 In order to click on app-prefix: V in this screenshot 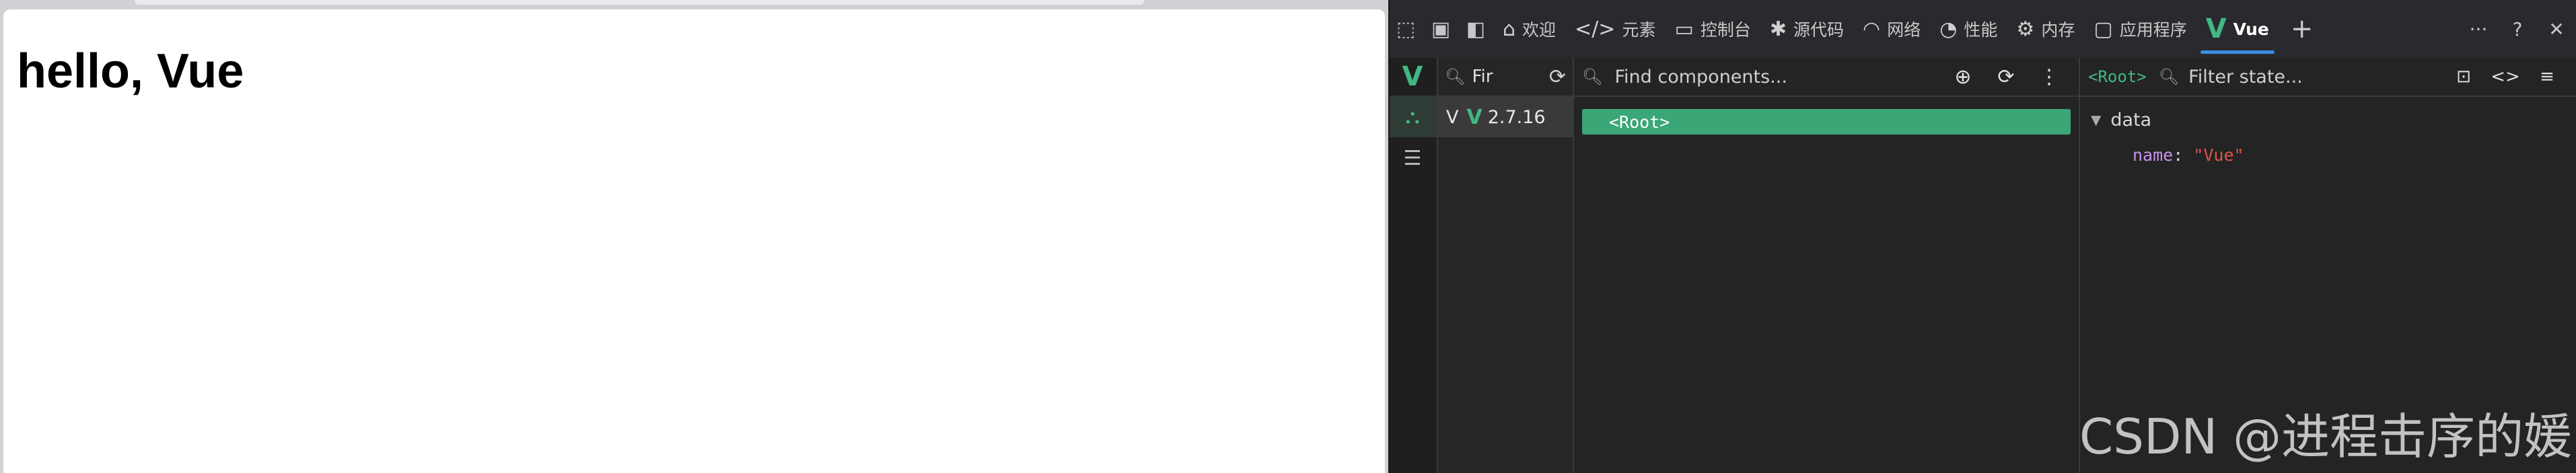, I will do `click(1452, 117)`.